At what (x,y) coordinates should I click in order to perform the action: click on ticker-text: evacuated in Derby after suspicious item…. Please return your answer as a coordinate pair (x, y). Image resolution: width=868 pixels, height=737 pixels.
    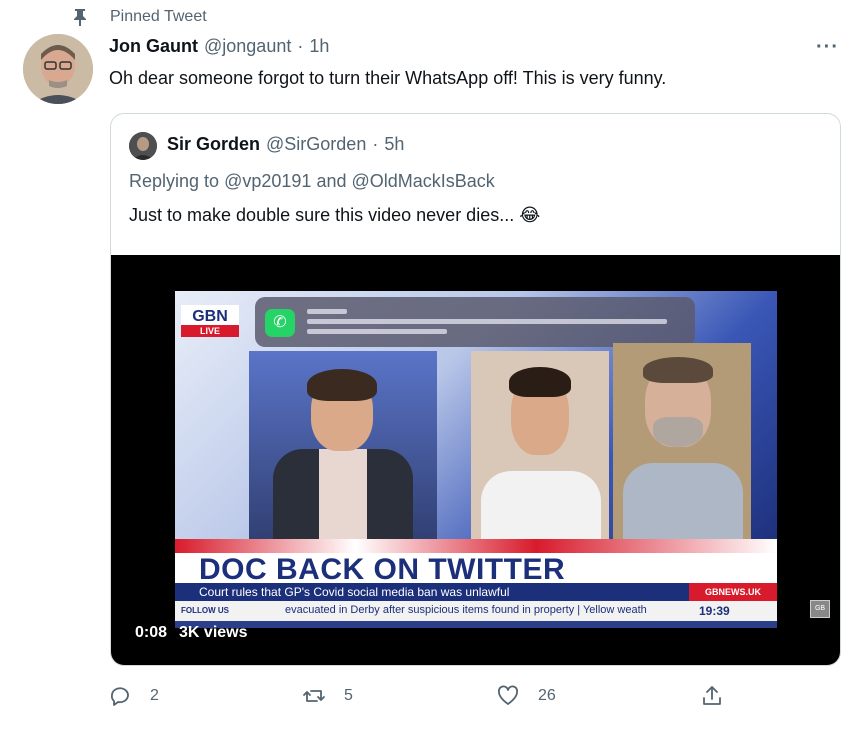
    Looking at the image, I should click on (466, 610).